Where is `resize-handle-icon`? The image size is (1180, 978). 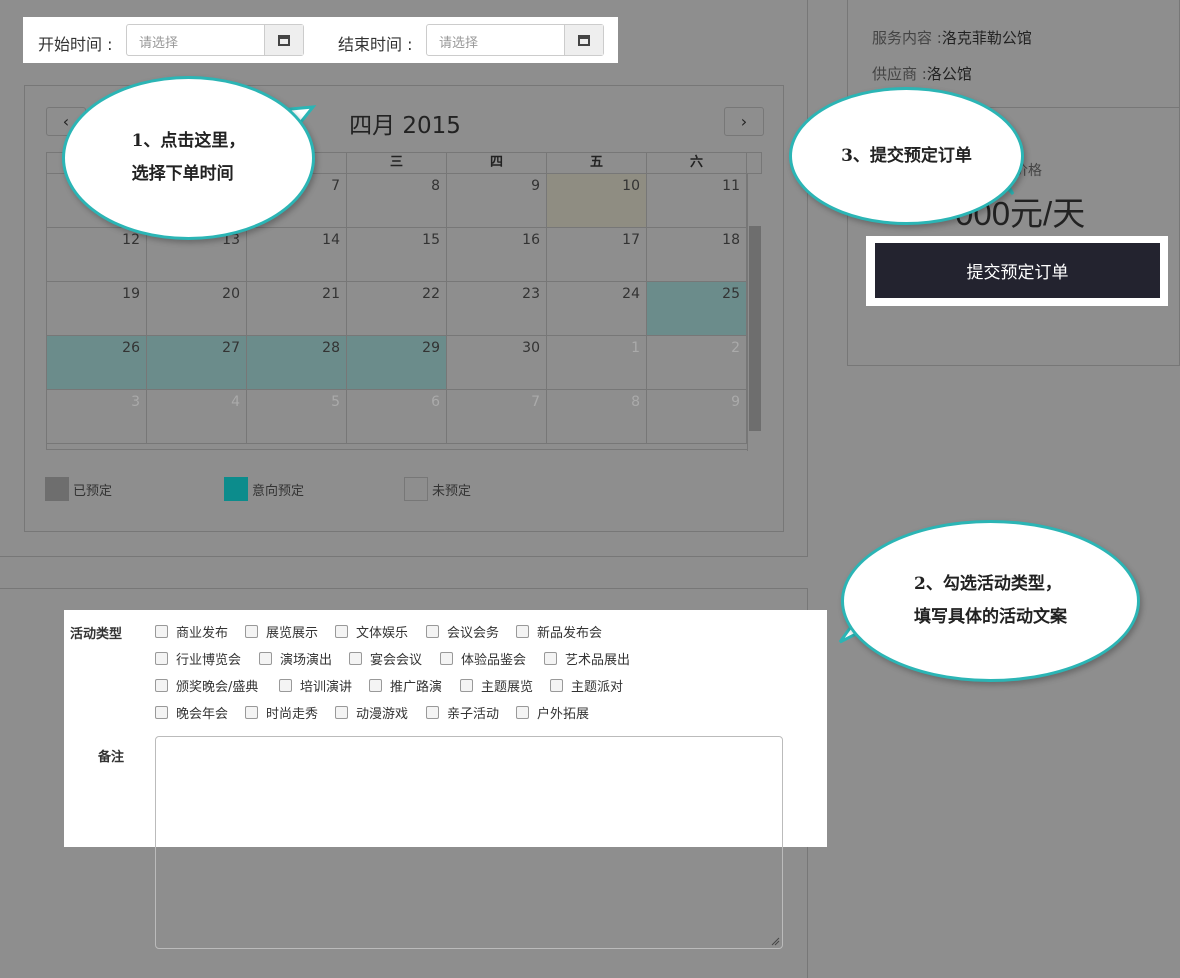
resize-handle-icon is located at coordinates (775, 941).